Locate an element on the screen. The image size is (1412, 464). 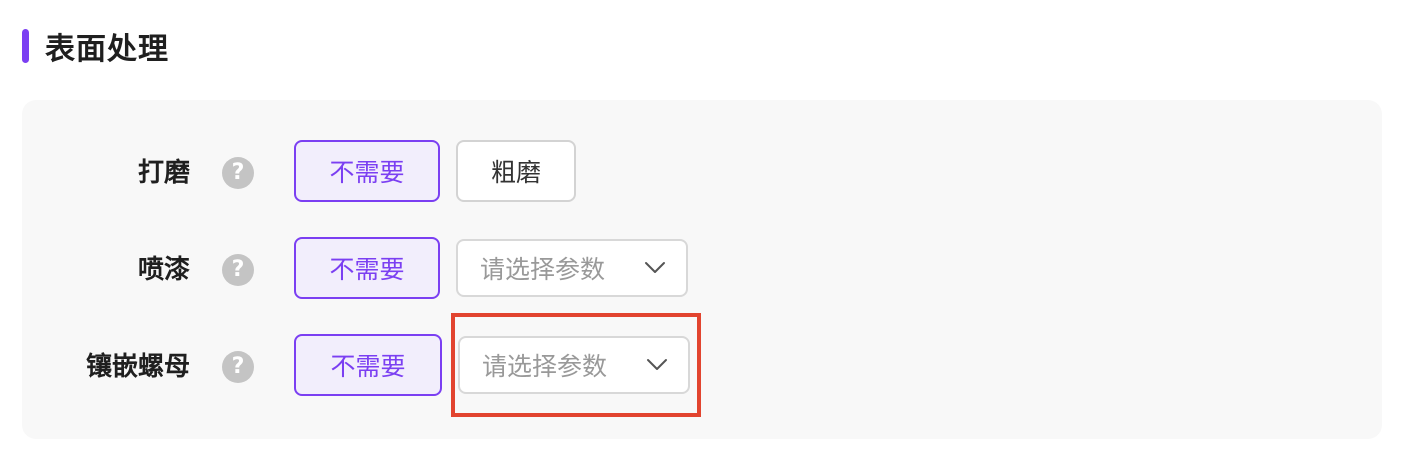
row-painting: 喷漆 ? 不需要 请选择参数 is located at coordinates (702, 270).